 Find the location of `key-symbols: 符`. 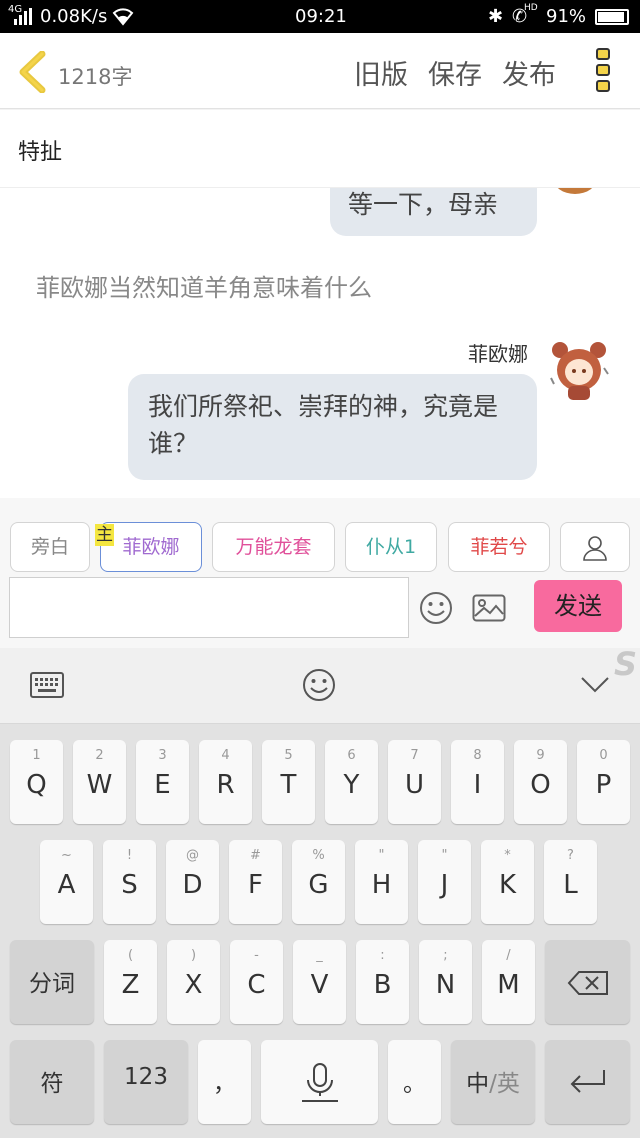

key-symbols: 符 is located at coordinates (52, 1082).